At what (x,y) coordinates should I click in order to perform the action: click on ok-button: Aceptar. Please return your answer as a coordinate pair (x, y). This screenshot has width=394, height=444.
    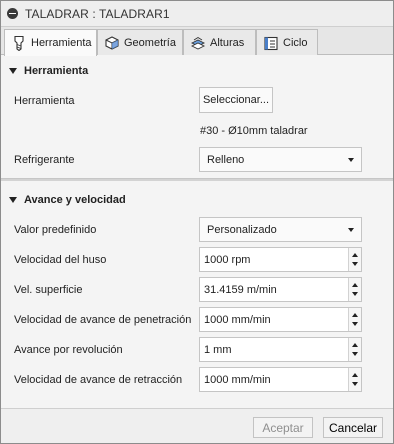
    Looking at the image, I should click on (283, 427).